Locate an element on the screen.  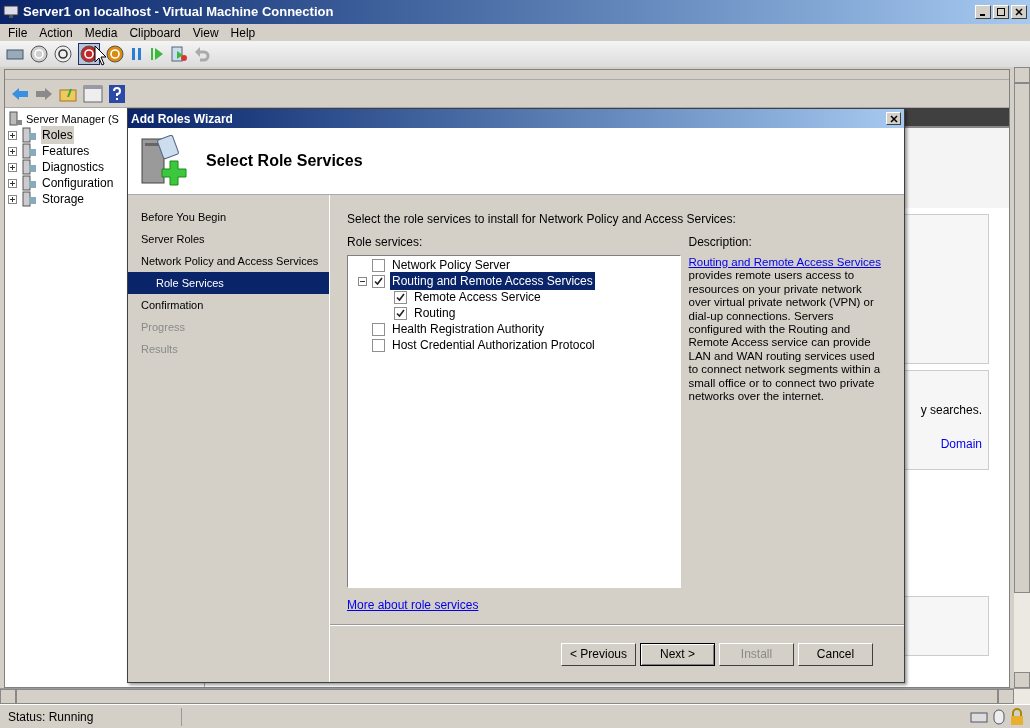
wizard-button: Cancel is located at coordinates (835, 654).